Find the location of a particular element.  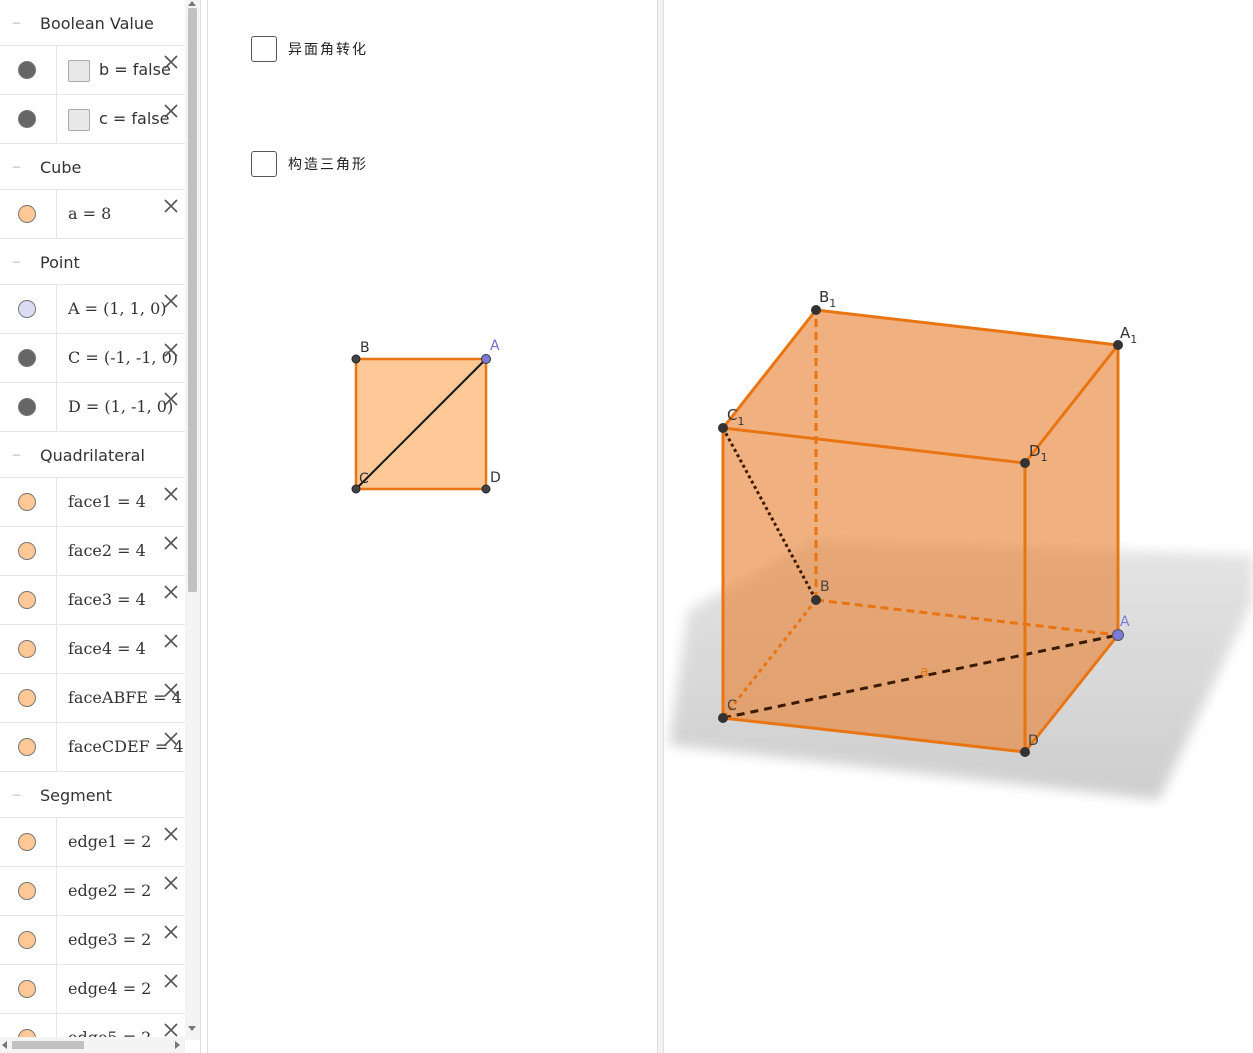

algebra-item: face2 = 4 is located at coordinates (92, 551).